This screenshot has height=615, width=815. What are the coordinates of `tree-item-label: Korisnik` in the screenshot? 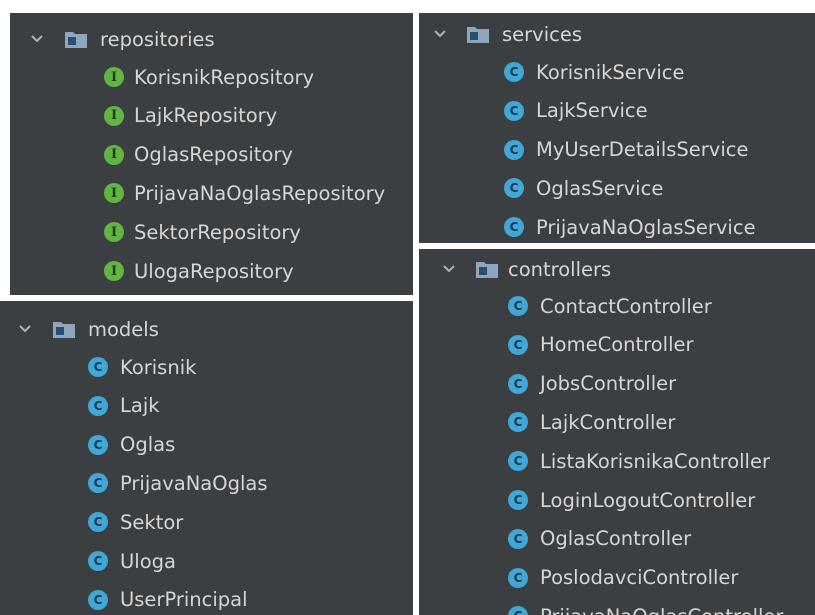 It's located at (158, 367).